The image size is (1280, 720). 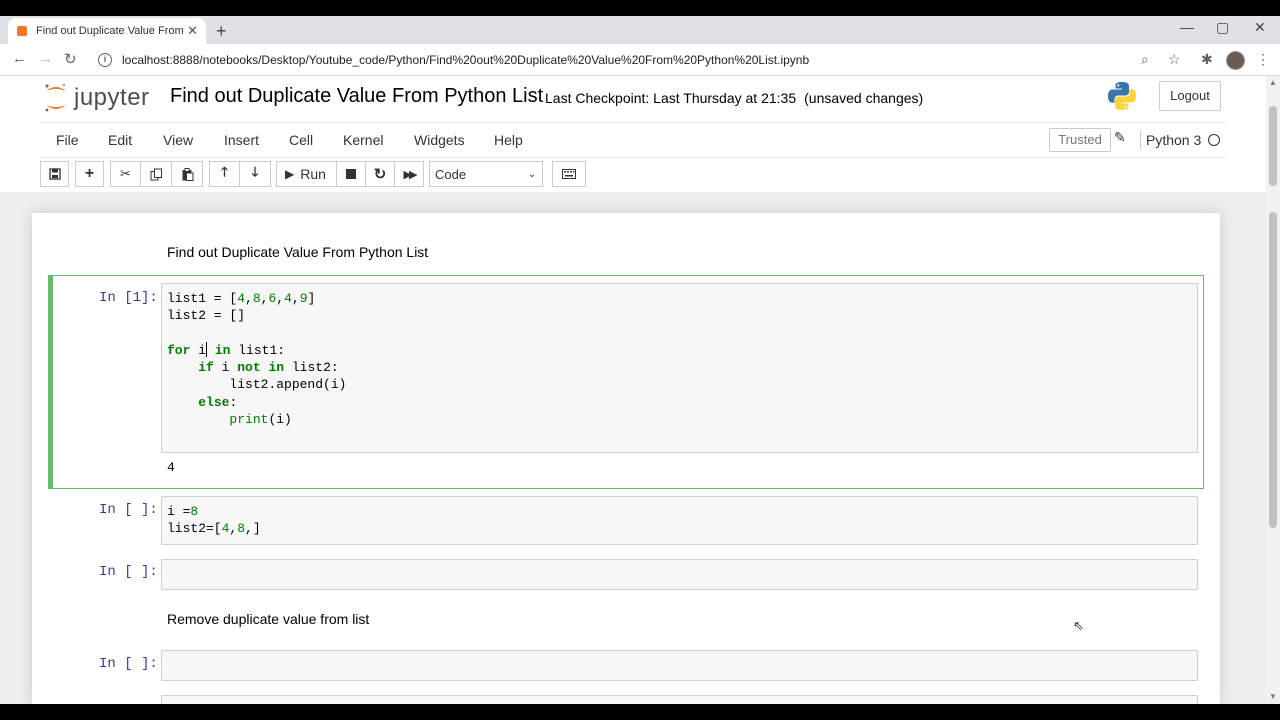 I want to click on unsaved-indicator: (unsaved changes), so click(x=864, y=98).